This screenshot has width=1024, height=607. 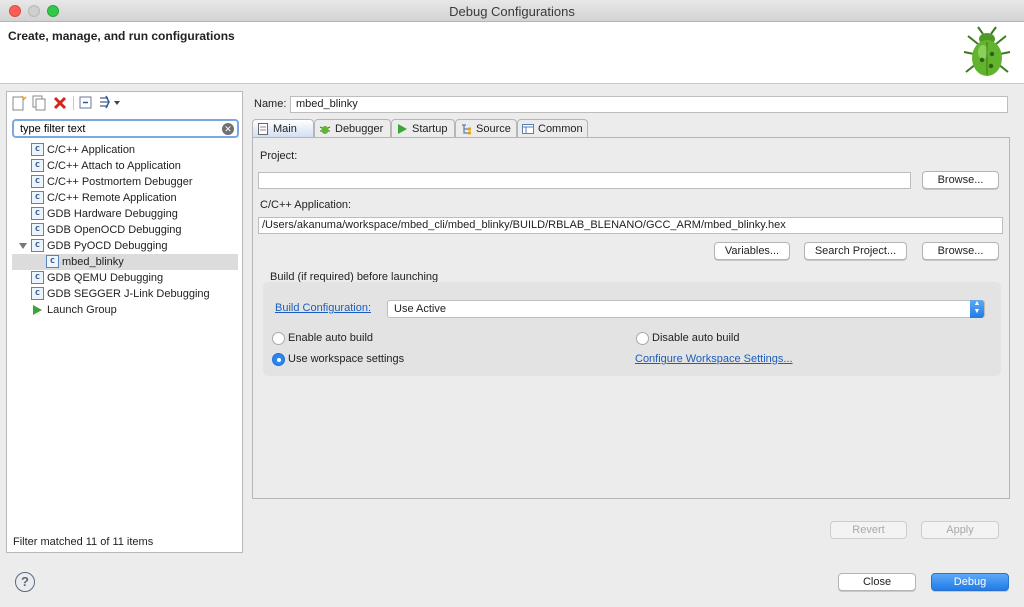 What do you see at coordinates (868, 530) in the screenshot?
I see `revert-button: Revert` at bounding box center [868, 530].